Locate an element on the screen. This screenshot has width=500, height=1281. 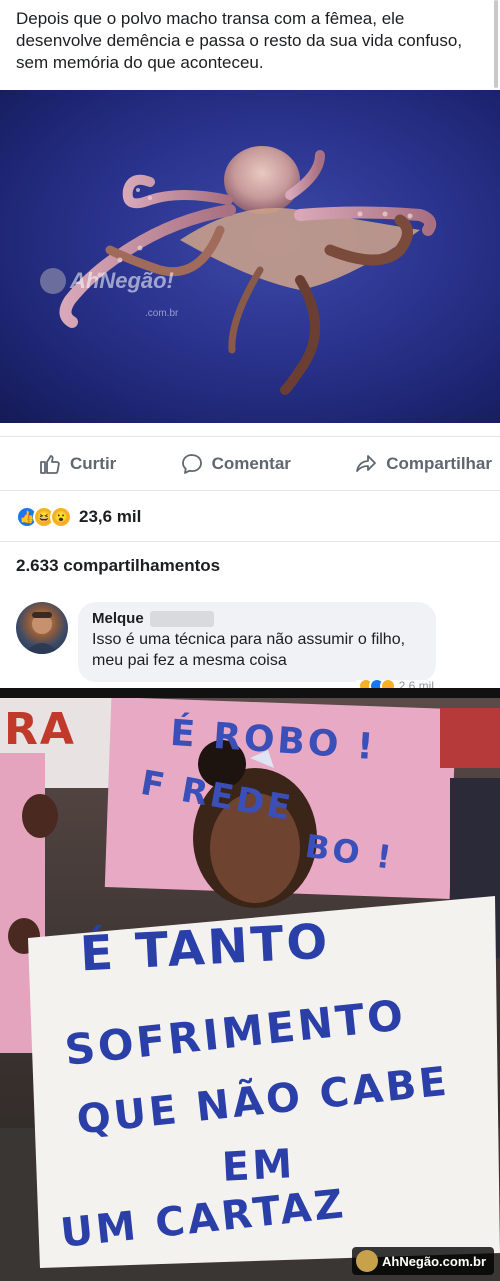
comment-button: Comentar is located at coordinates (235, 464).